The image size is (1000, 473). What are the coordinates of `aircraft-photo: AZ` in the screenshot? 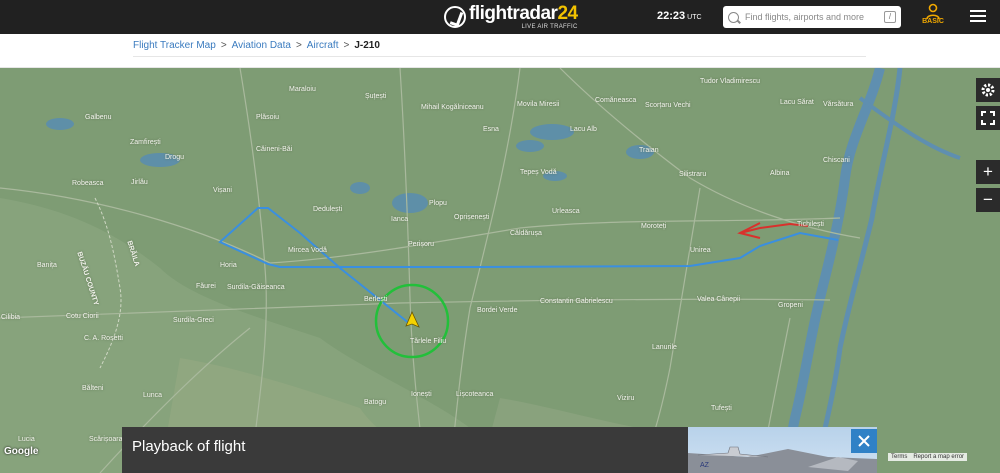 It's located at (782, 450).